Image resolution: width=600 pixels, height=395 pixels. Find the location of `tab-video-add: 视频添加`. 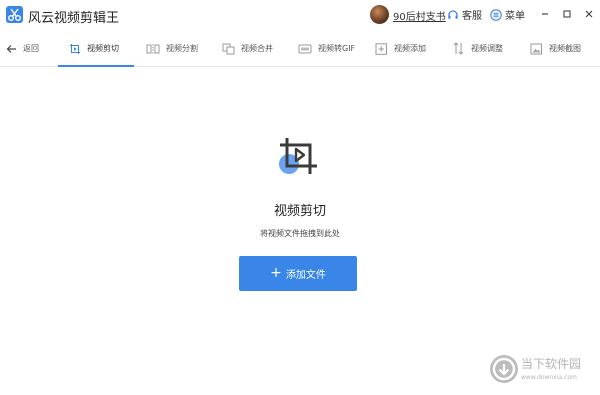

tab-video-add: 视频添加 is located at coordinates (400, 48).